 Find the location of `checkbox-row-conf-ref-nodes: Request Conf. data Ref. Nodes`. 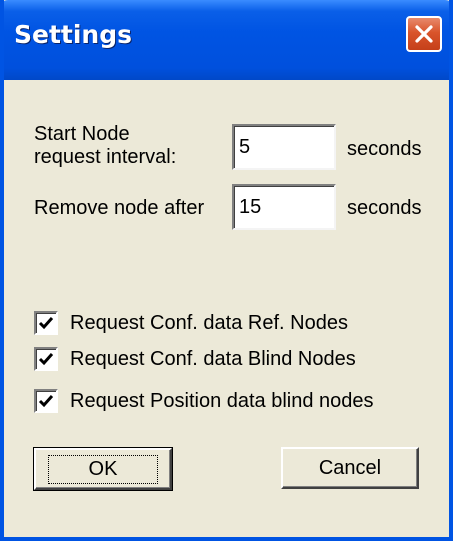

checkbox-row-conf-ref-nodes: Request Conf. data Ref. Nodes is located at coordinates (191, 323).